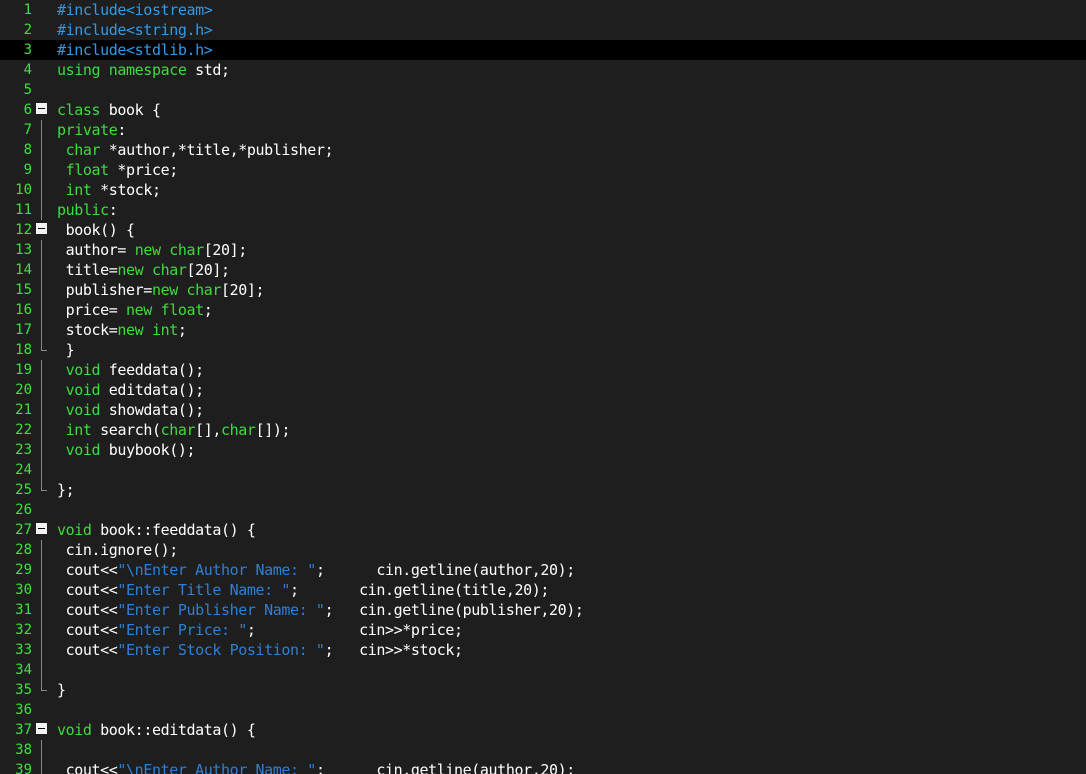 The width and height of the screenshot is (1086, 774). Describe the element at coordinates (543, 70) in the screenshot. I see `code-line: 4 using namespace std;` at that location.